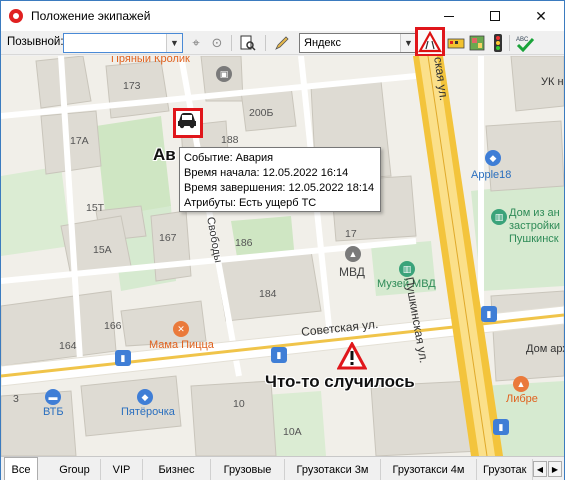 This screenshot has width=565, height=480. I want to click on vehicle-marker, so click(188, 123).